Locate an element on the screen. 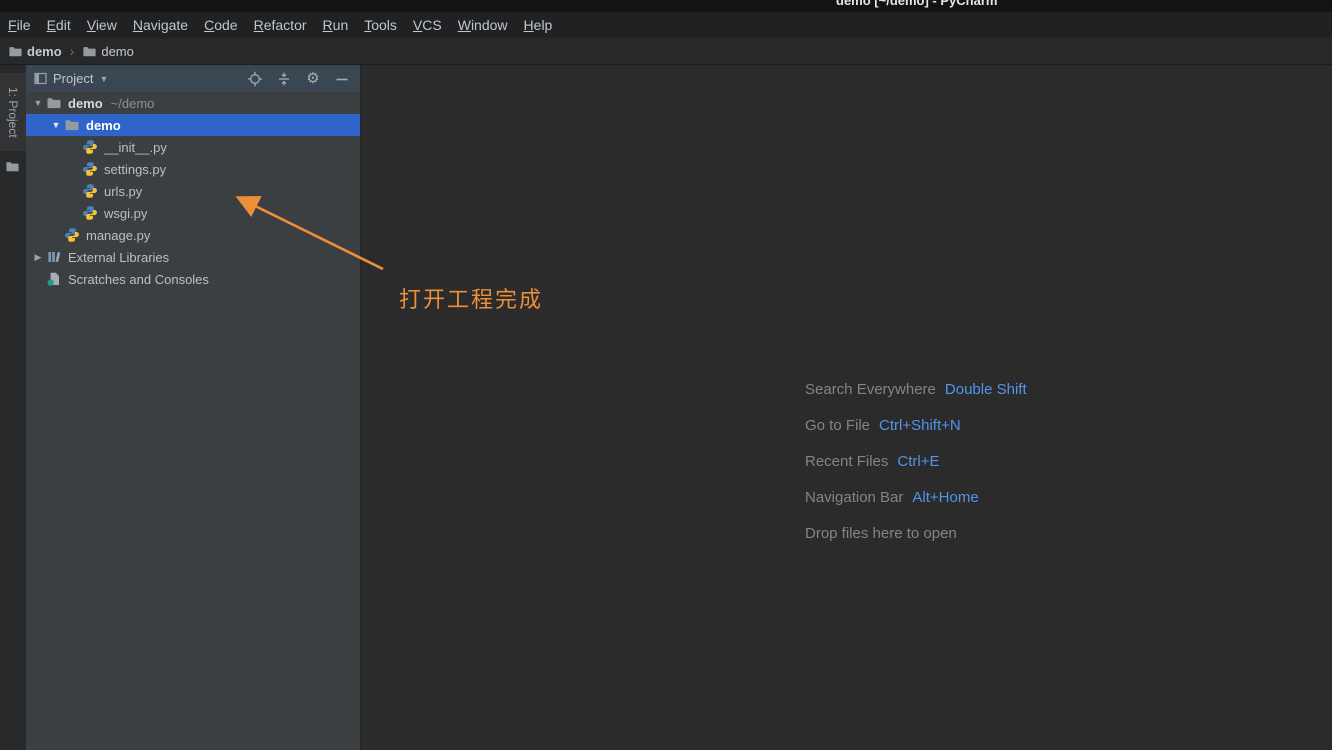 The height and width of the screenshot is (750, 1332). tool-window-button-project: 1: Project is located at coordinates (13, 112).